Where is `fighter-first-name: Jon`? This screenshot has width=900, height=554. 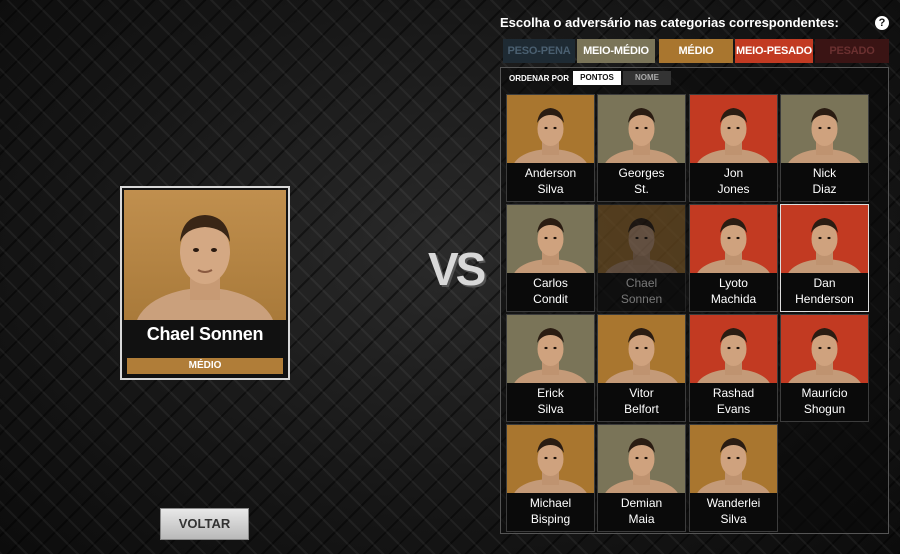 fighter-first-name: Jon is located at coordinates (733, 173).